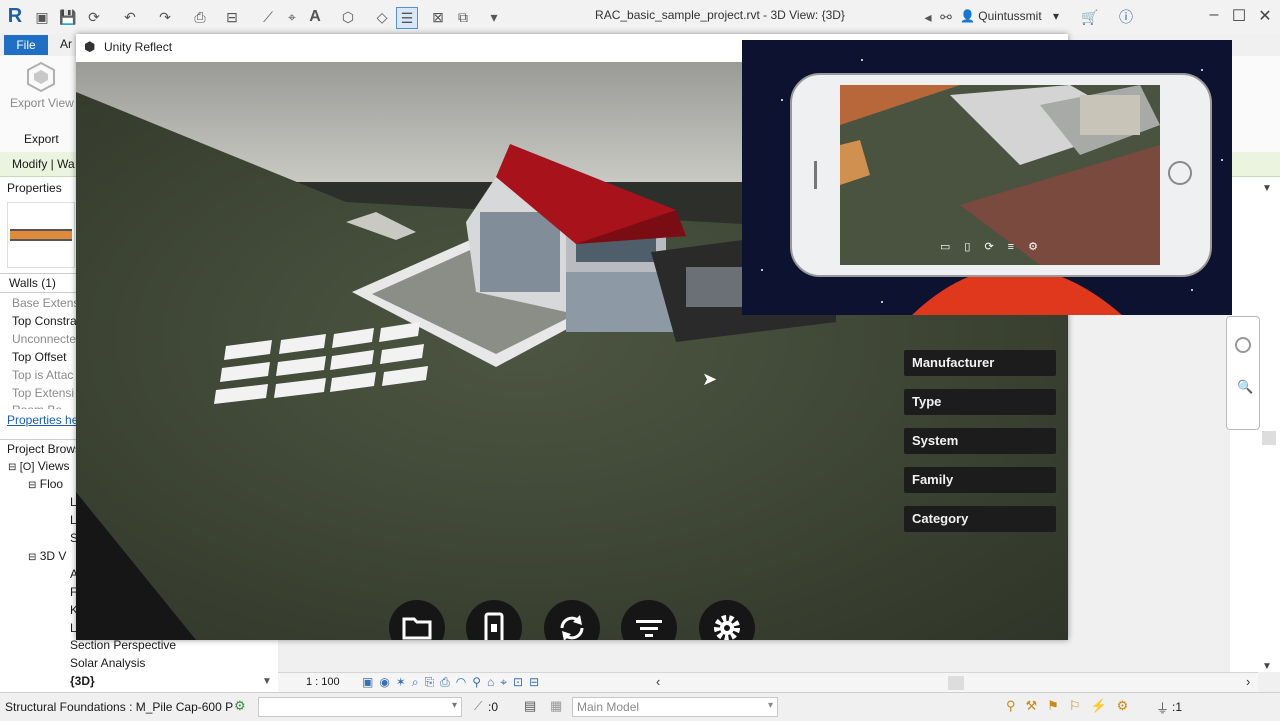 The width and height of the screenshot is (1280, 721). I want to click on filter-family: Family, so click(980, 480).